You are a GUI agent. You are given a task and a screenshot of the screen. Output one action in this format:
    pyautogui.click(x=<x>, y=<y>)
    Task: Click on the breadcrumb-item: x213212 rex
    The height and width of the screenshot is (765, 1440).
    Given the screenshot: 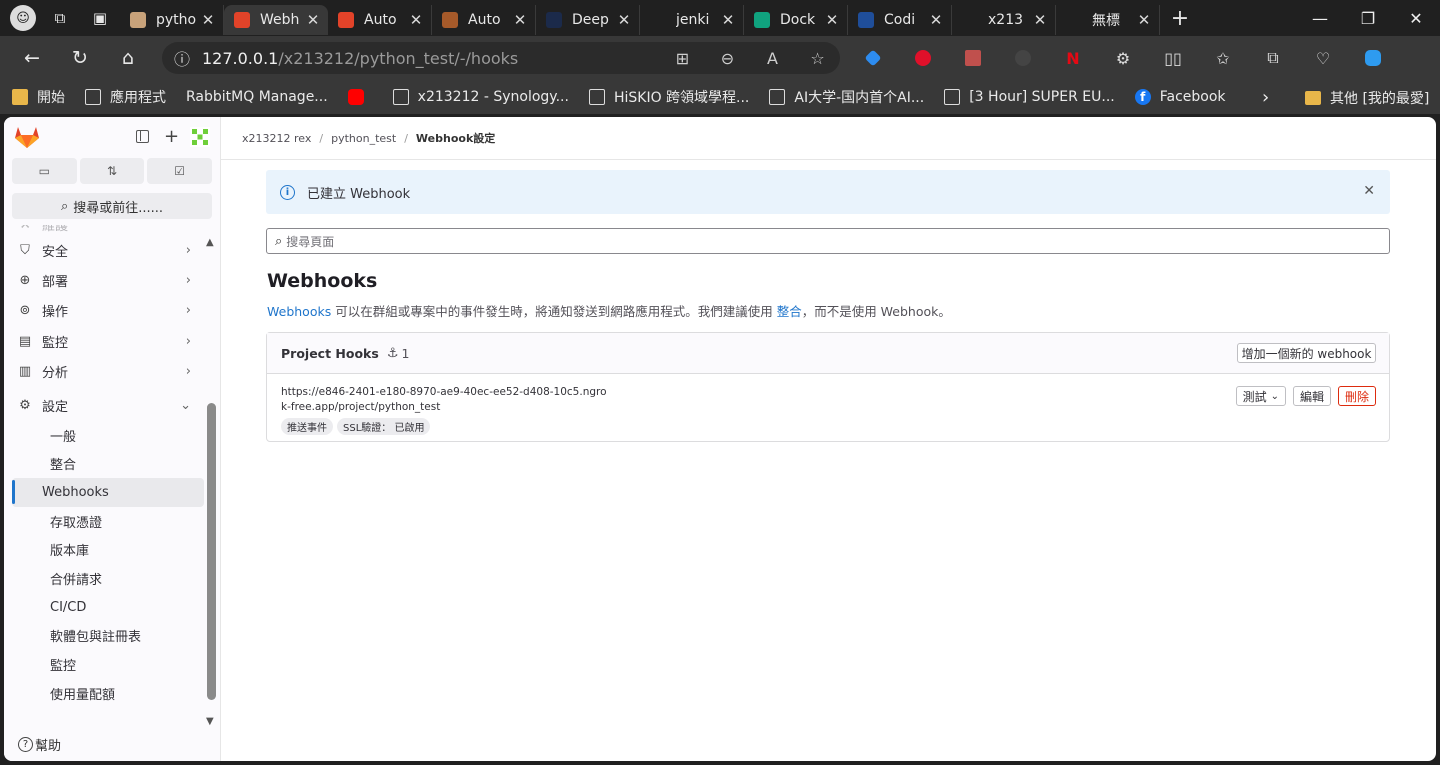 What is the action you would take?
    pyautogui.click(x=276, y=138)
    